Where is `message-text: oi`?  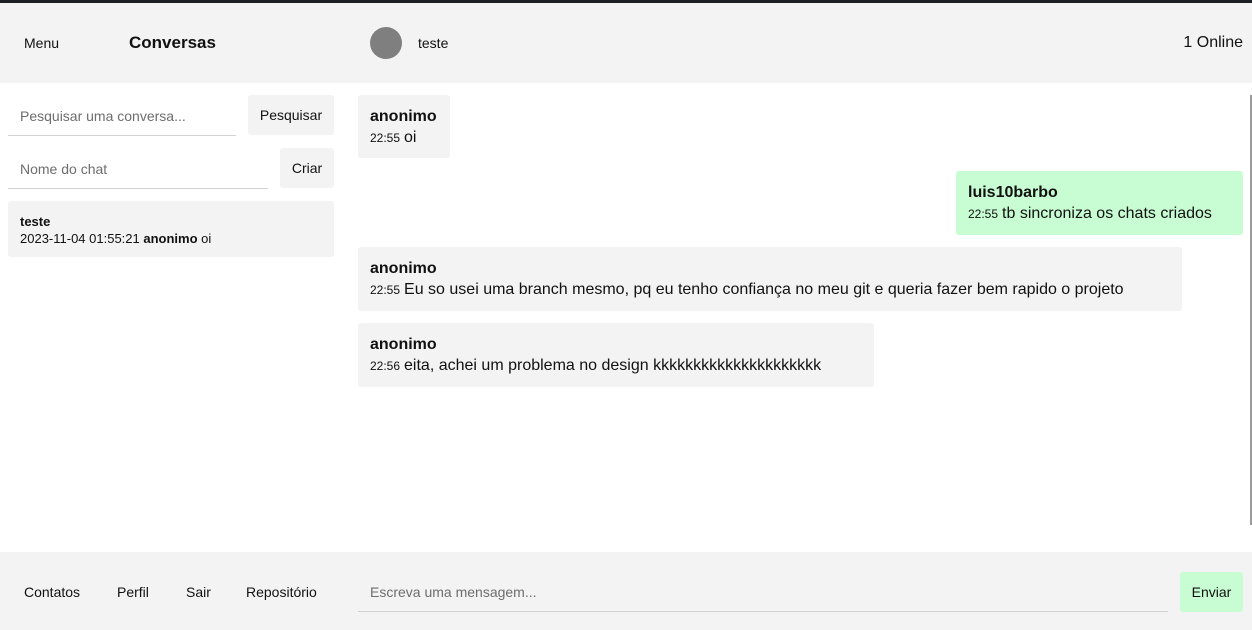
message-text: oi is located at coordinates (410, 137).